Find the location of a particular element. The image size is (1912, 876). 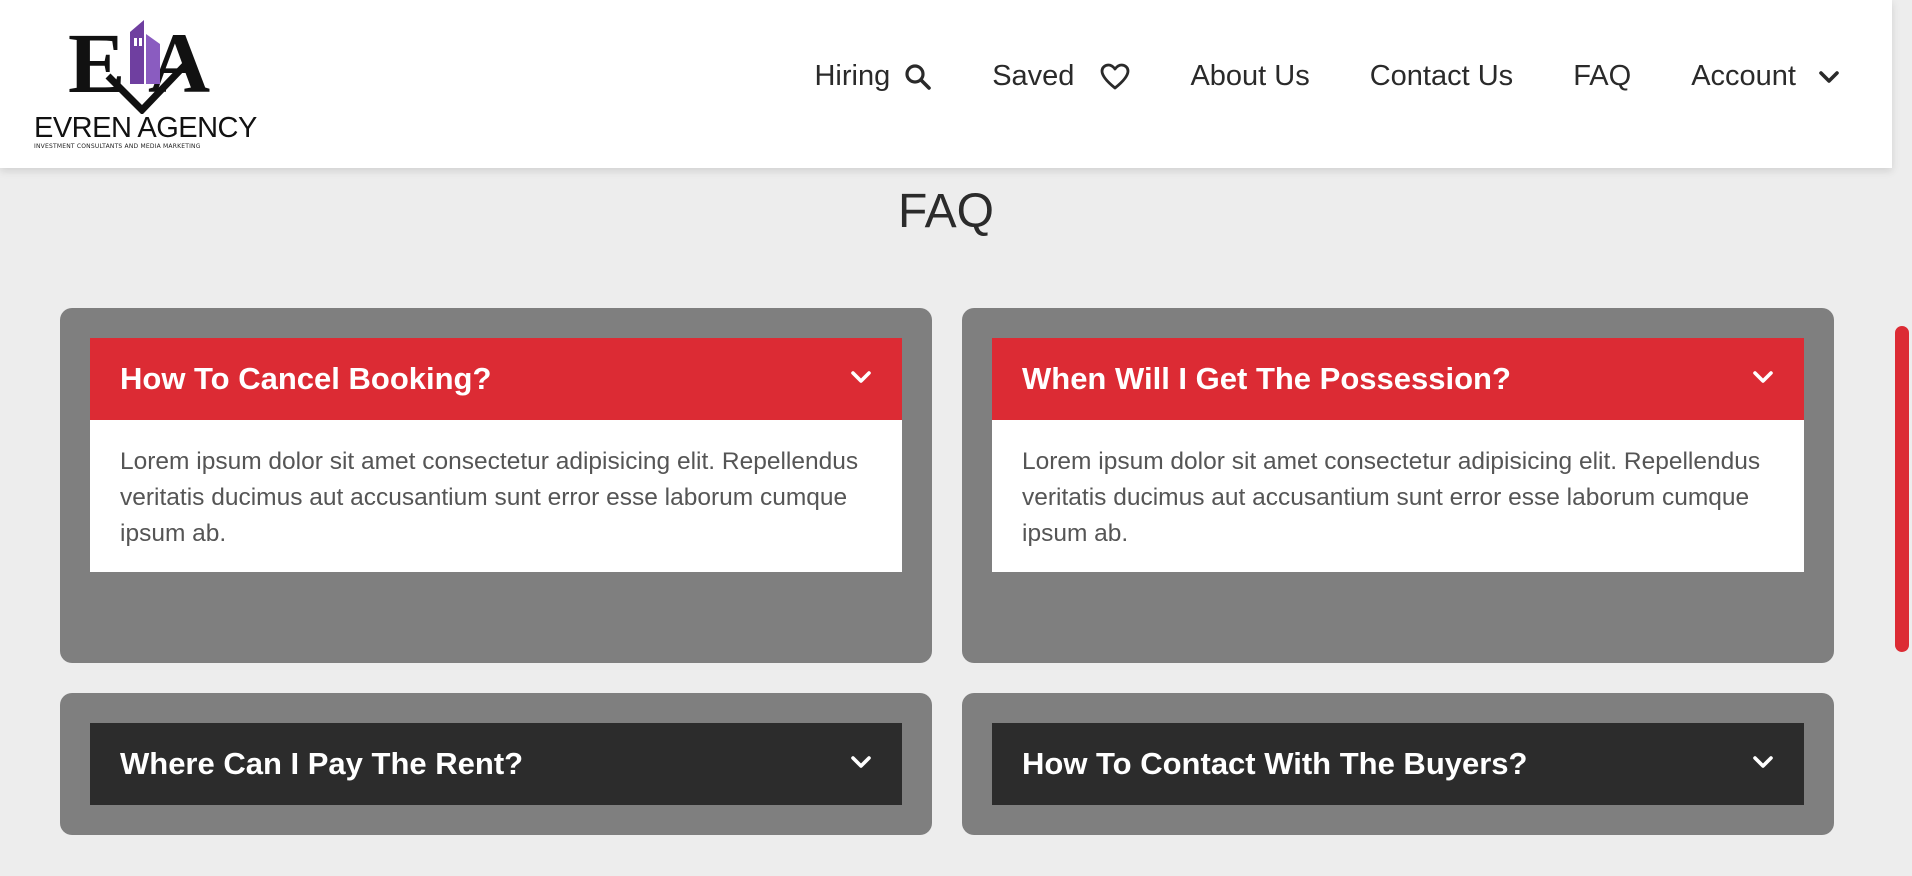

faq-question-header: How To Contact With The Buyers? is located at coordinates (1398, 764).